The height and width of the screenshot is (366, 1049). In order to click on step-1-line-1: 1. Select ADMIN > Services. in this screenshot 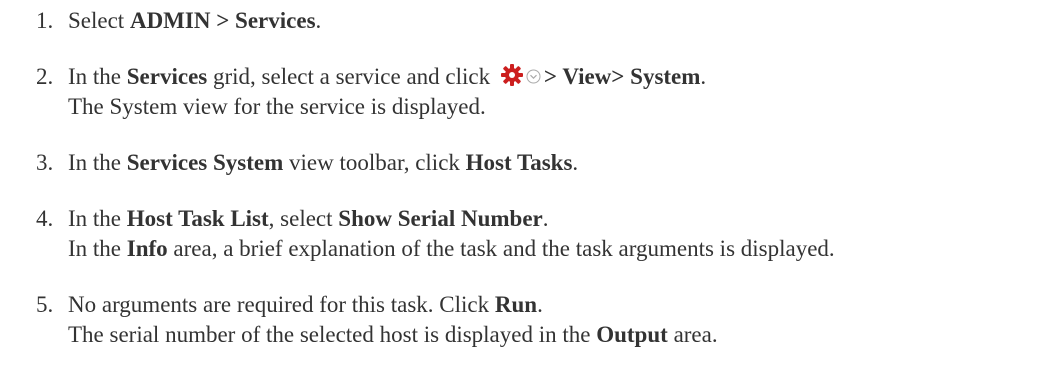, I will do `click(178, 21)`.